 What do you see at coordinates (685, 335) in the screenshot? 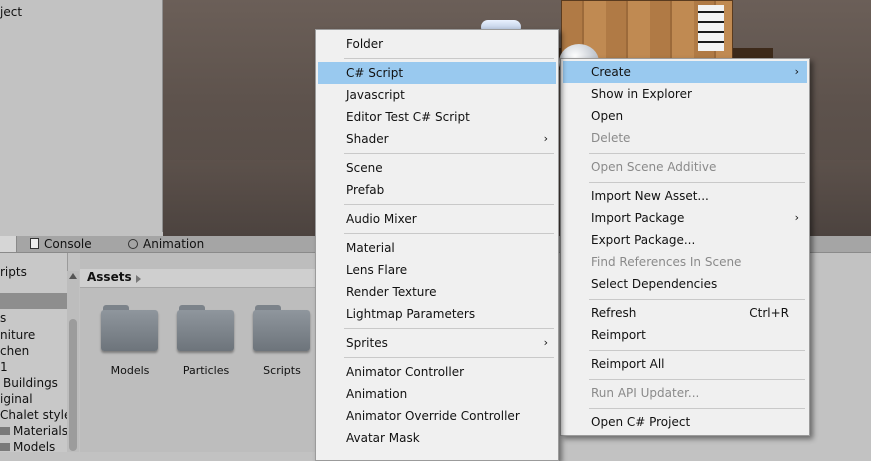
I see `menu-item-reimport: Reimport` at bounding box center [685, 335].